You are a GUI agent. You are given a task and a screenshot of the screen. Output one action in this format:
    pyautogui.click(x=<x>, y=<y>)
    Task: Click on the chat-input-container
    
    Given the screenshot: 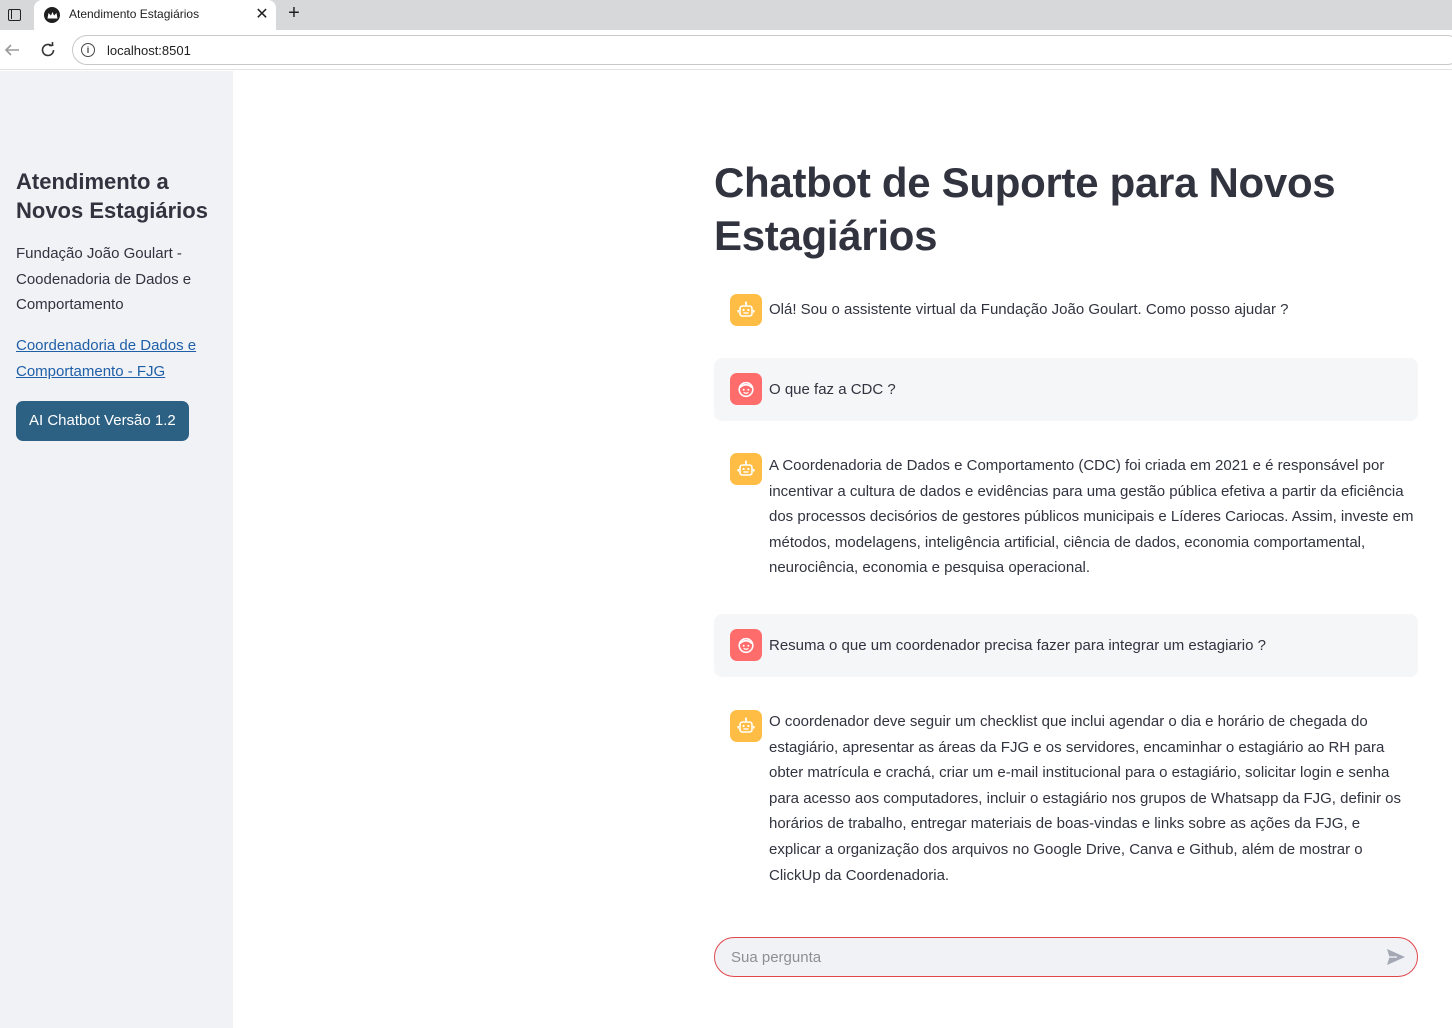 What is the action you would take?
    pyautogui.click(x=1066, y=957)
    